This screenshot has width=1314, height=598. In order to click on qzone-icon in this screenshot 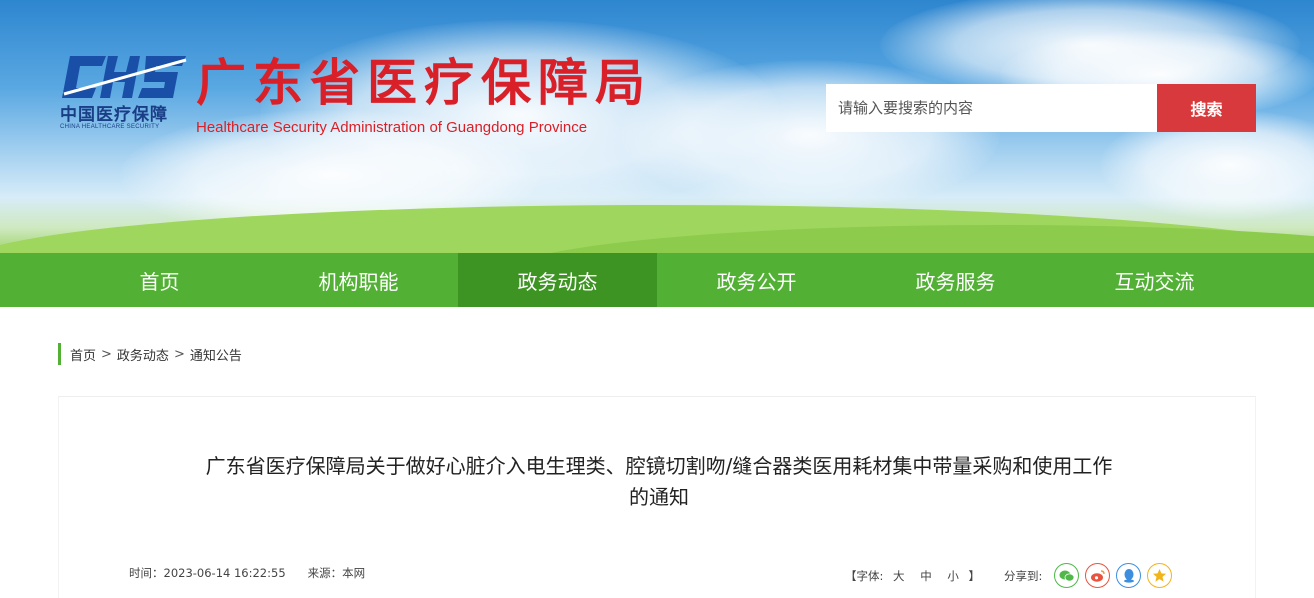, I will do `click(1160, 575)`.